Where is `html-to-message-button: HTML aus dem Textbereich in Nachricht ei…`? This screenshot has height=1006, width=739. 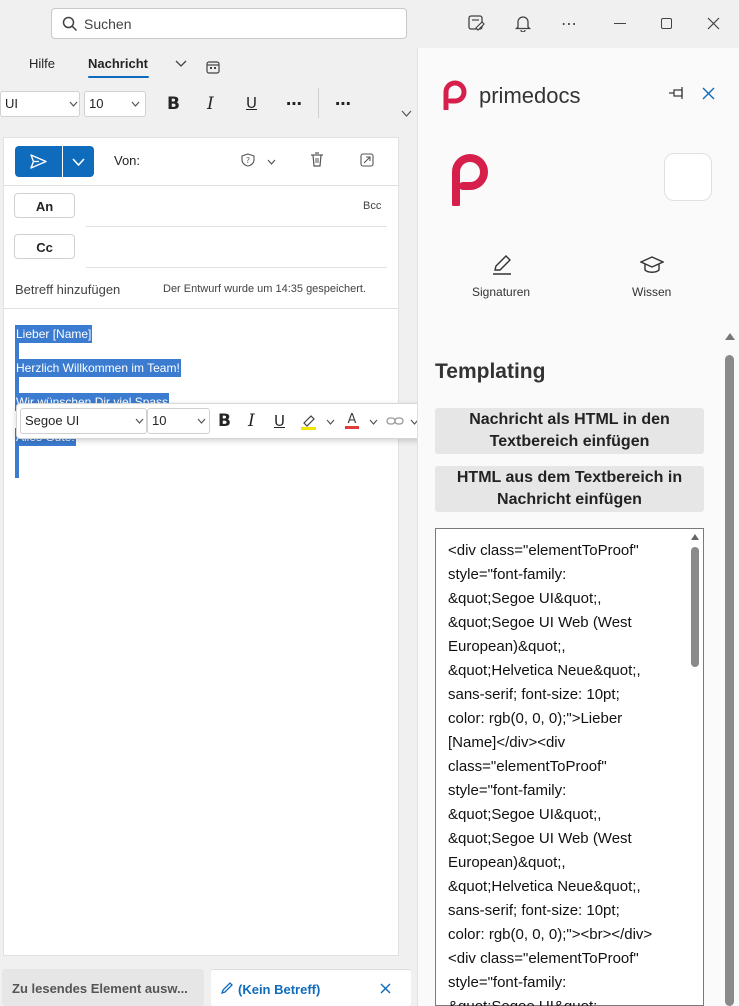
html-to-message-button: HTML aus dem Textbereich in Nachricht ei… is located at coordinates (569, 489).